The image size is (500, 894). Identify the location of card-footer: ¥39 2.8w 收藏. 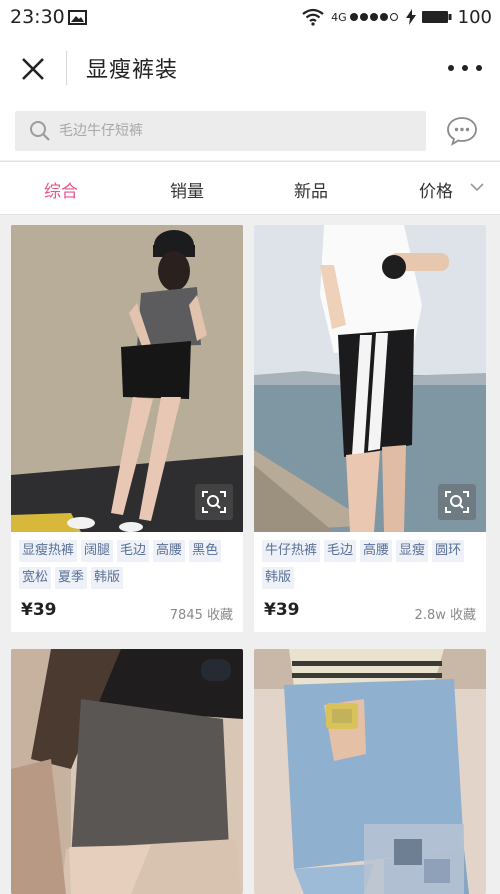
(370, 613).